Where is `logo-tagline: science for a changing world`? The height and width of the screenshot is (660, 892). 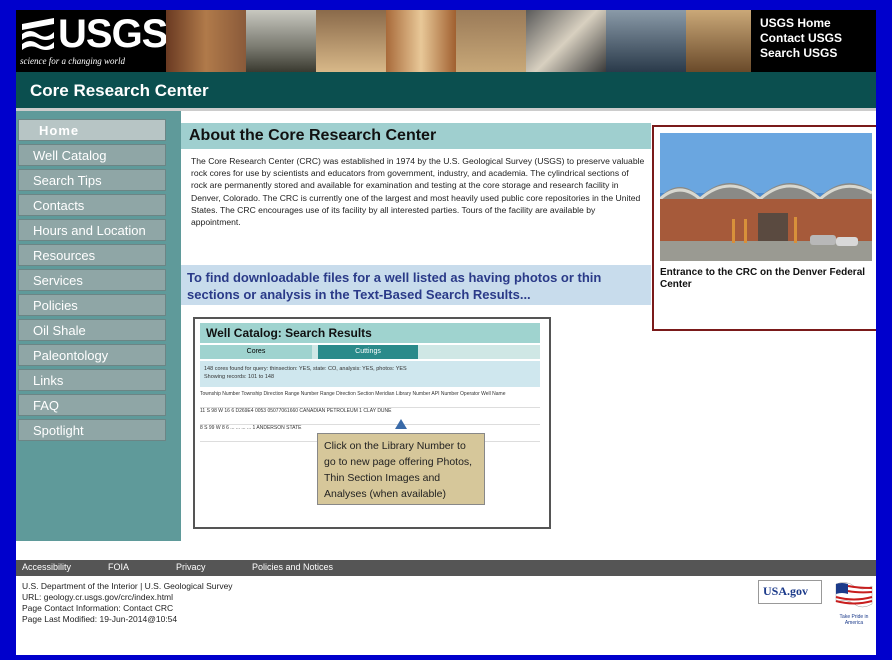
logo-tagline: science for a changing world is located at coordinates (72, 61).